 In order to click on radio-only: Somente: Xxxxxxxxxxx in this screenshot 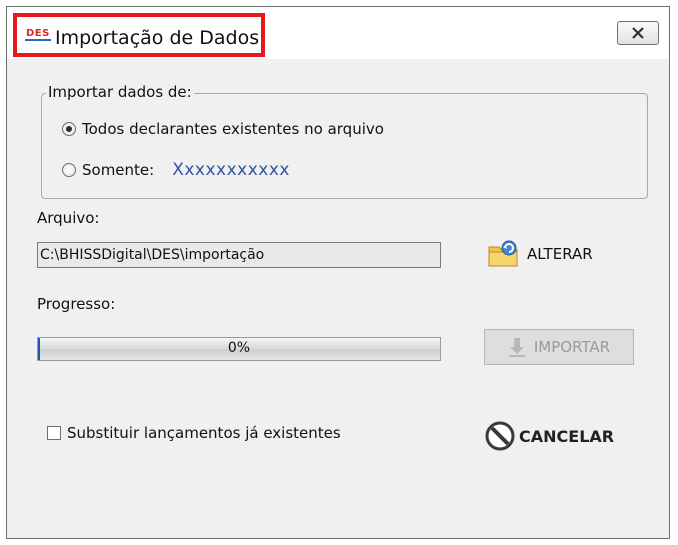, I will do `click(176, 170)`.